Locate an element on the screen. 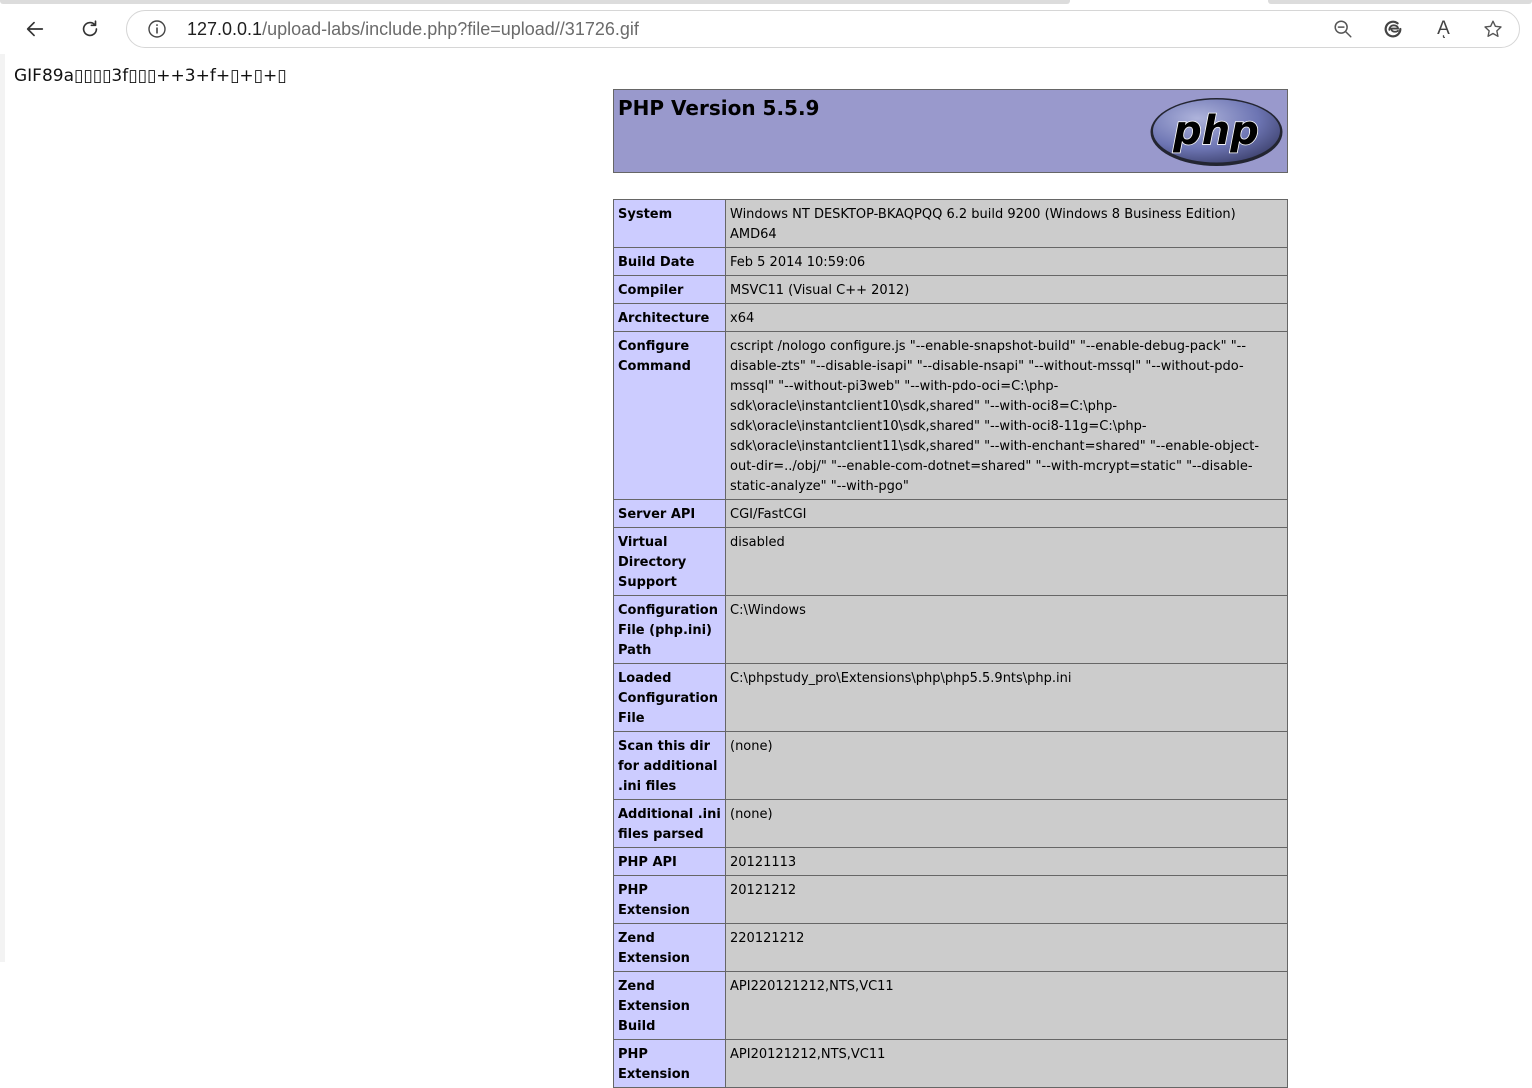  row-value: CGI/FastCGI is located at coordinates (1006, 513).